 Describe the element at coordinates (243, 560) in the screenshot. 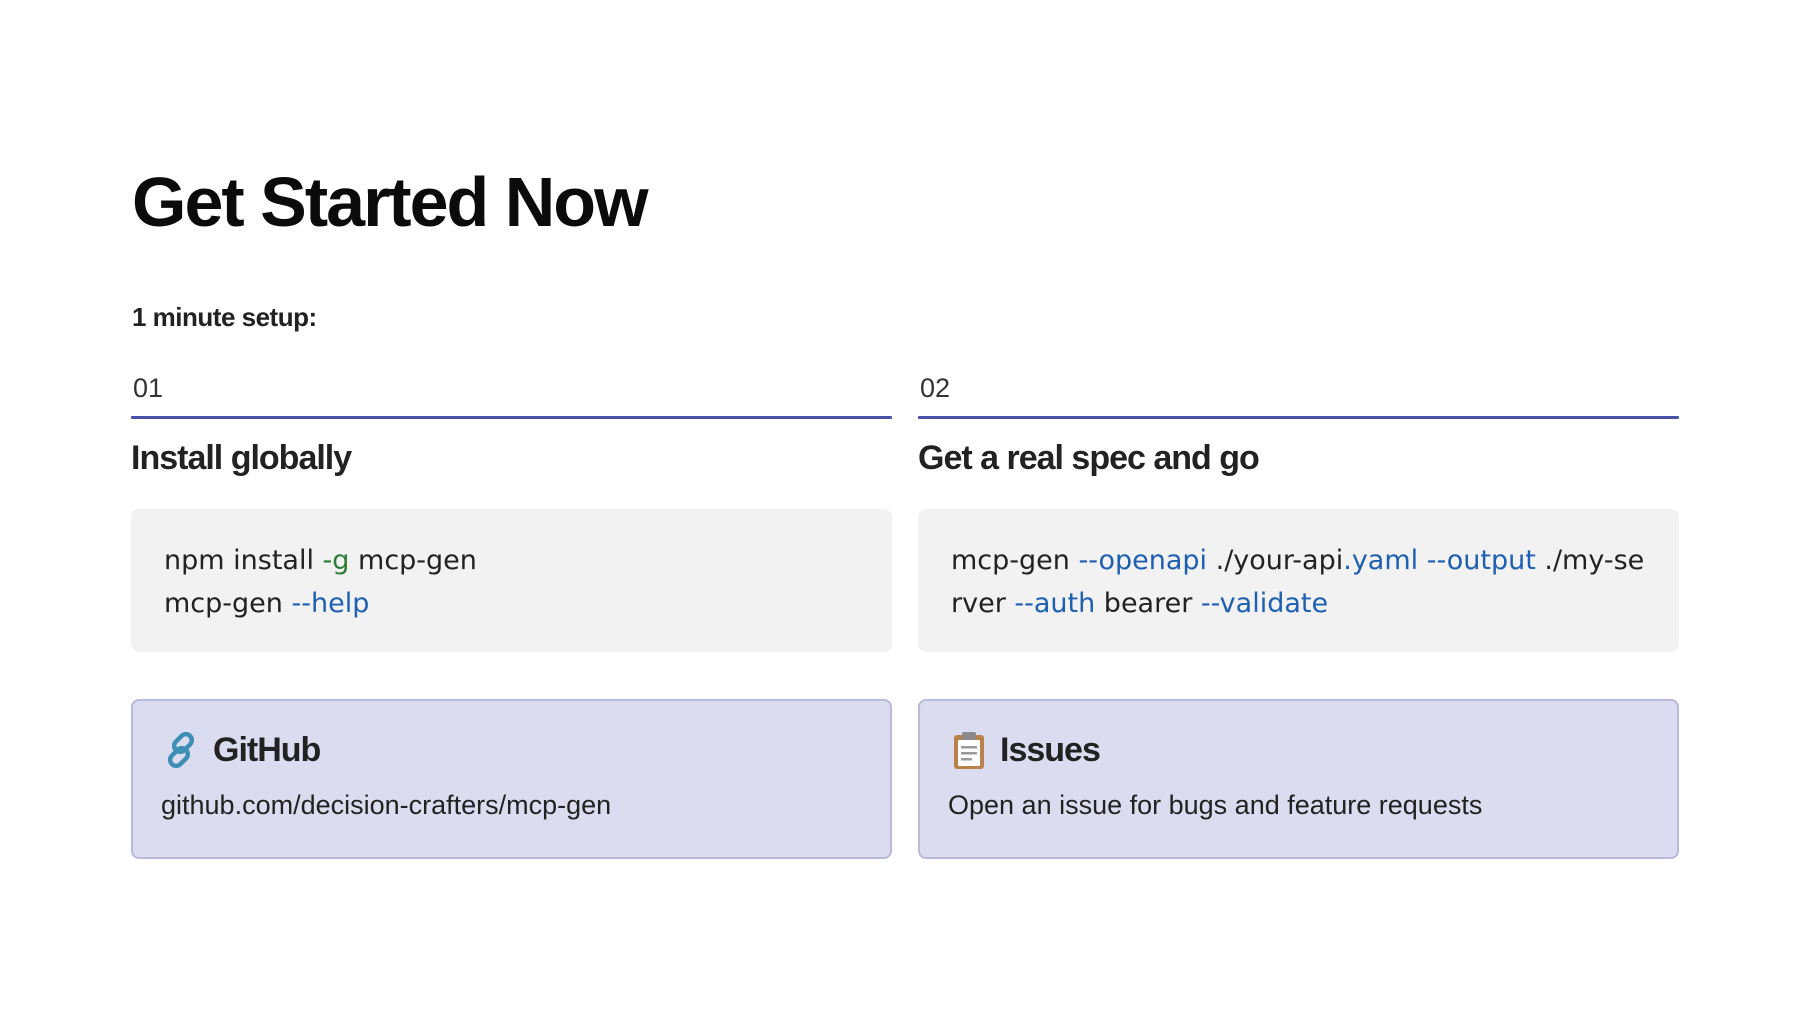

I see `code-text: npm install` at that location.